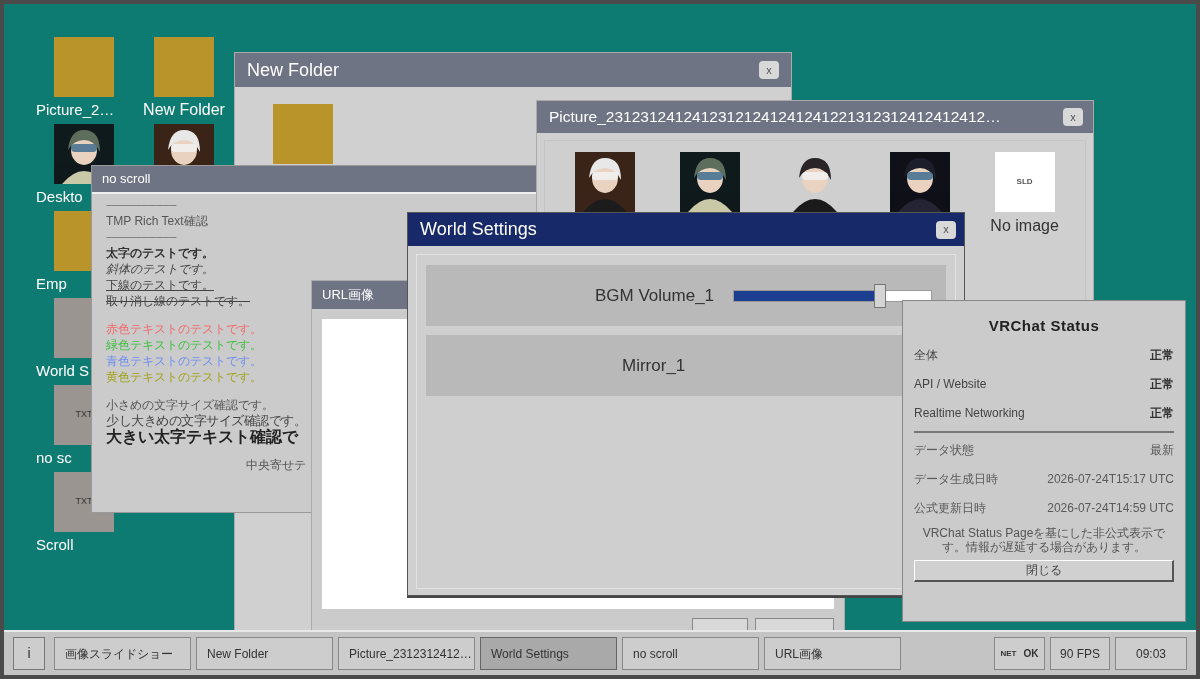 The width and height of the screenshot is (1200, 679). What do you see at coordinates (548, 653) in the screenshot?
I see `taskbar-button: World Settings` at bounding box center [548, 653].